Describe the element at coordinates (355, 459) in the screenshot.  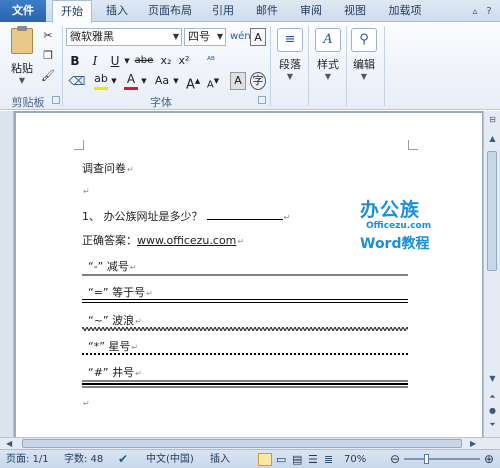
I see `zoom-level: 70%` at that location.